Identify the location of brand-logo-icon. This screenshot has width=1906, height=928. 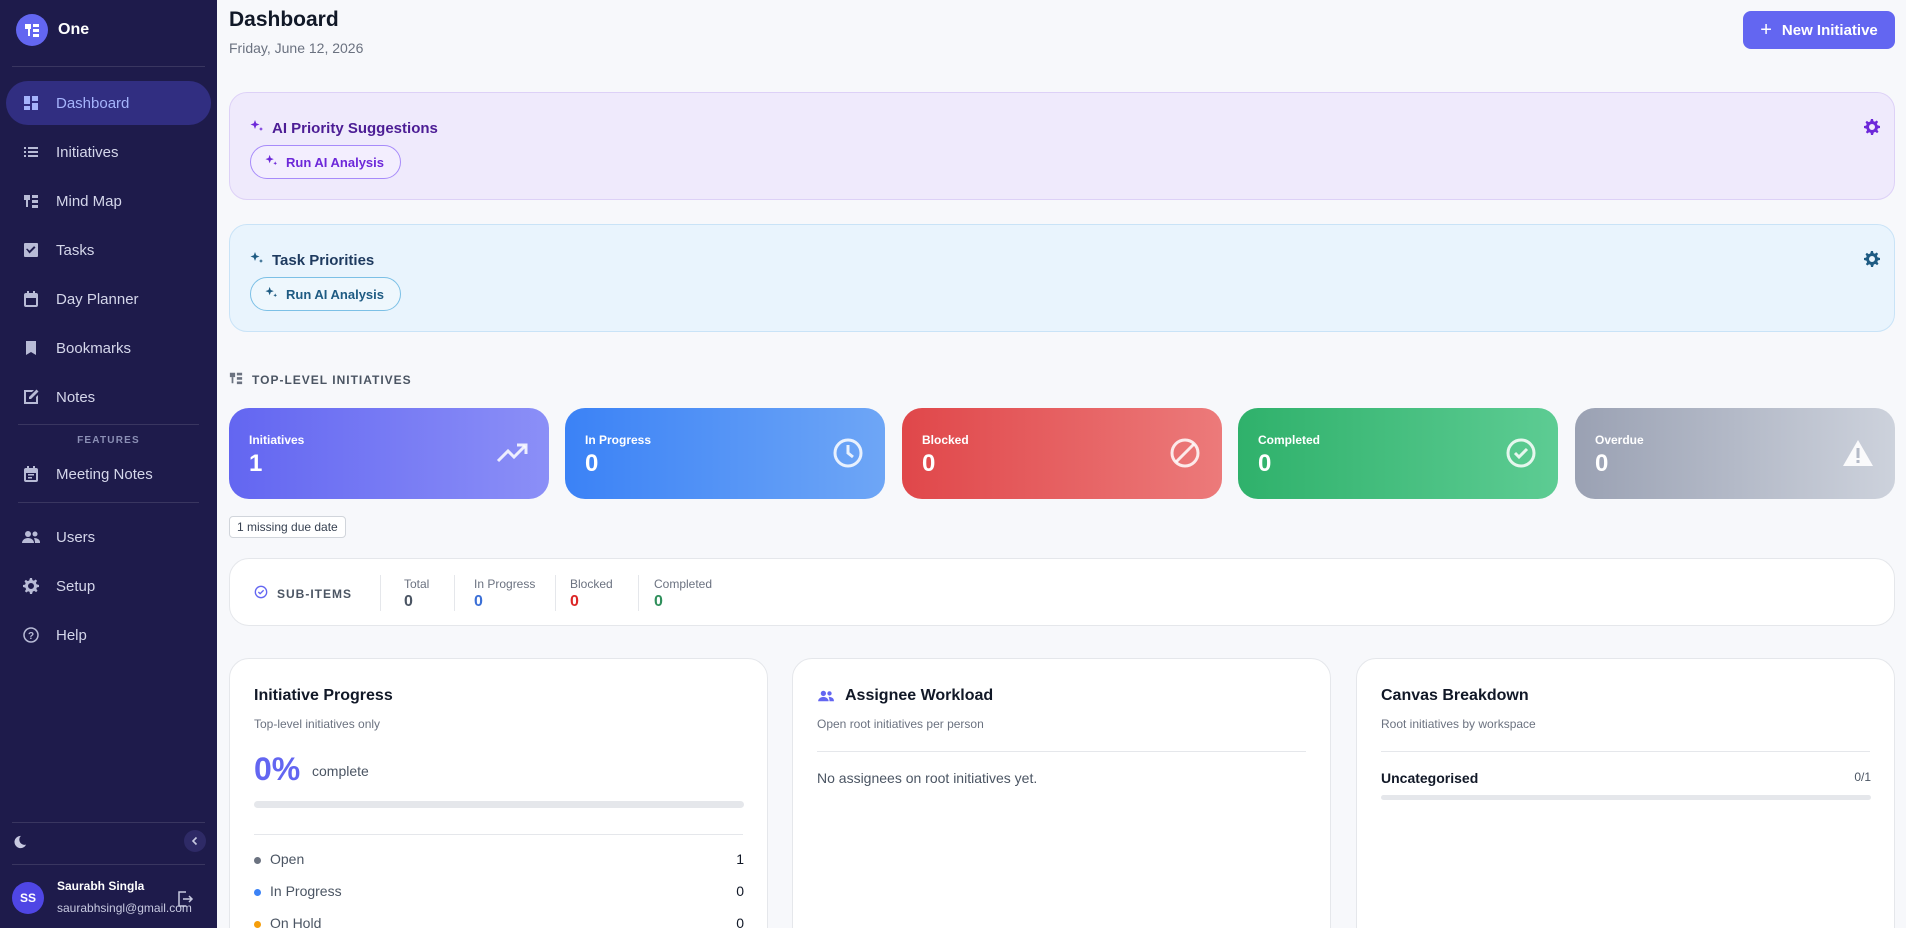
(32, 30).